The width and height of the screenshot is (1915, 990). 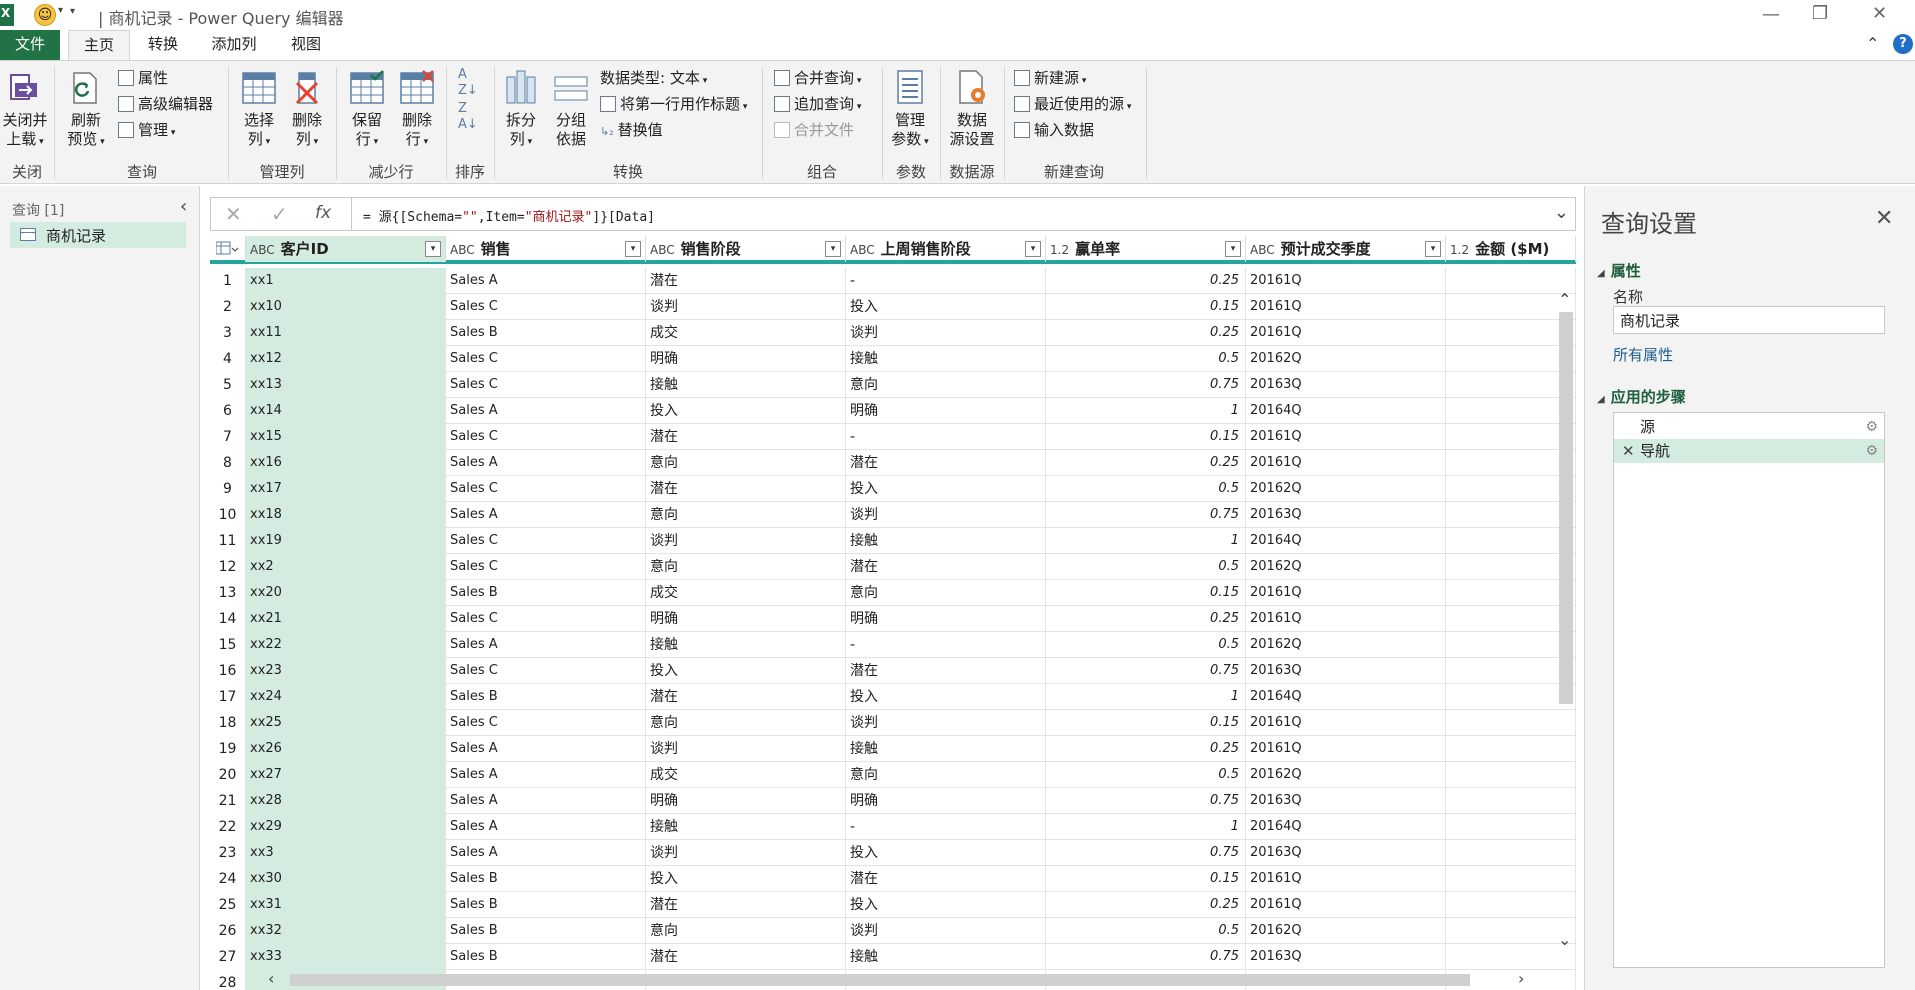 I want to click on table-row: 4 xx12 Sales C 明确 接触 0.5 20162Q, so click(x=893, y=359).